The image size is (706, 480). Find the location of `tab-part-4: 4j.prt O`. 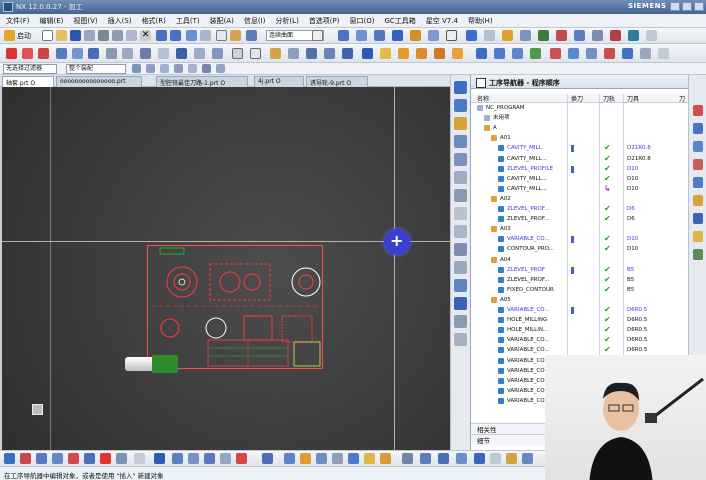

tab-part-4: 4j.prt O is located at coordinates (279, 81).